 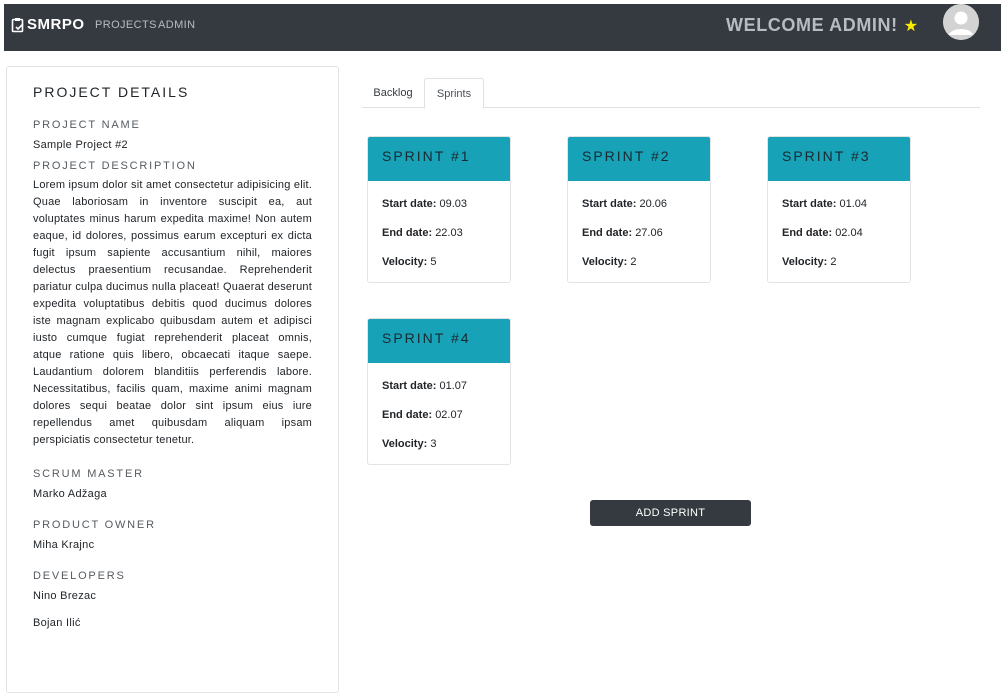 What do you see at coordinates (79, 576) in the screenshot?
I see `developers-label: DEVELOPERS` at bounding box center [79, 576].